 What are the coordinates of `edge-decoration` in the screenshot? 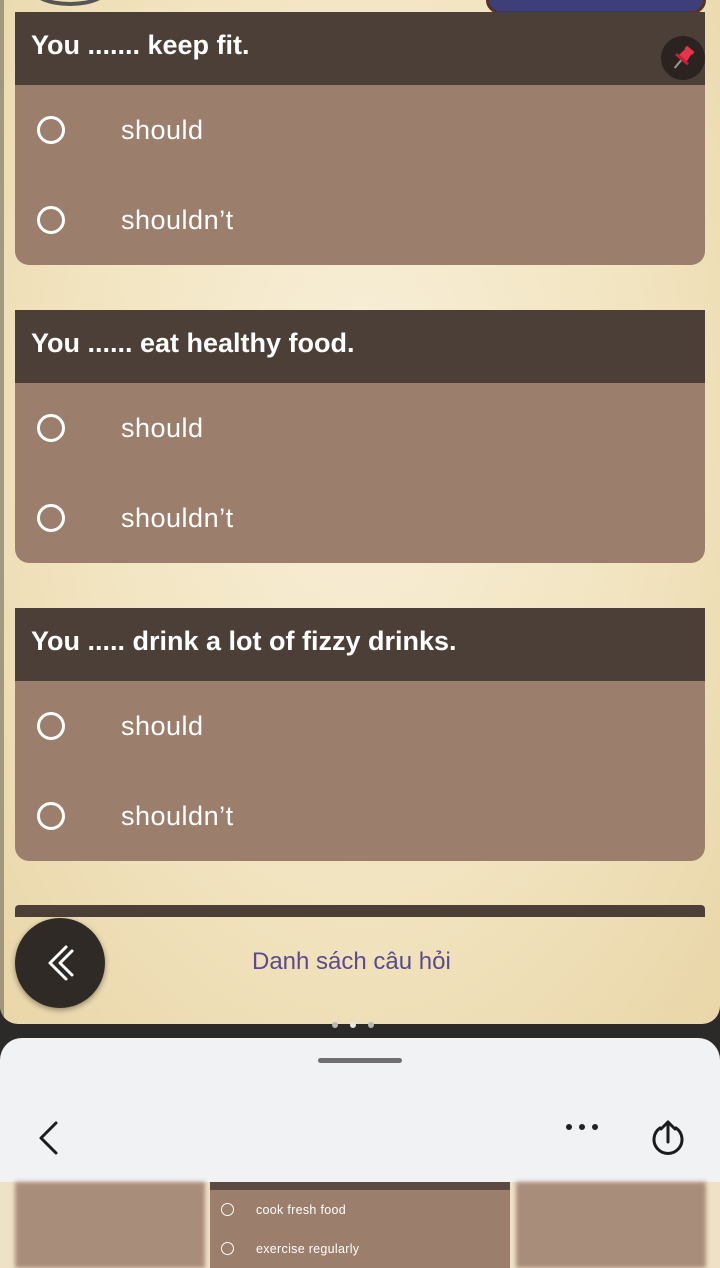 It's located at (2, 512).